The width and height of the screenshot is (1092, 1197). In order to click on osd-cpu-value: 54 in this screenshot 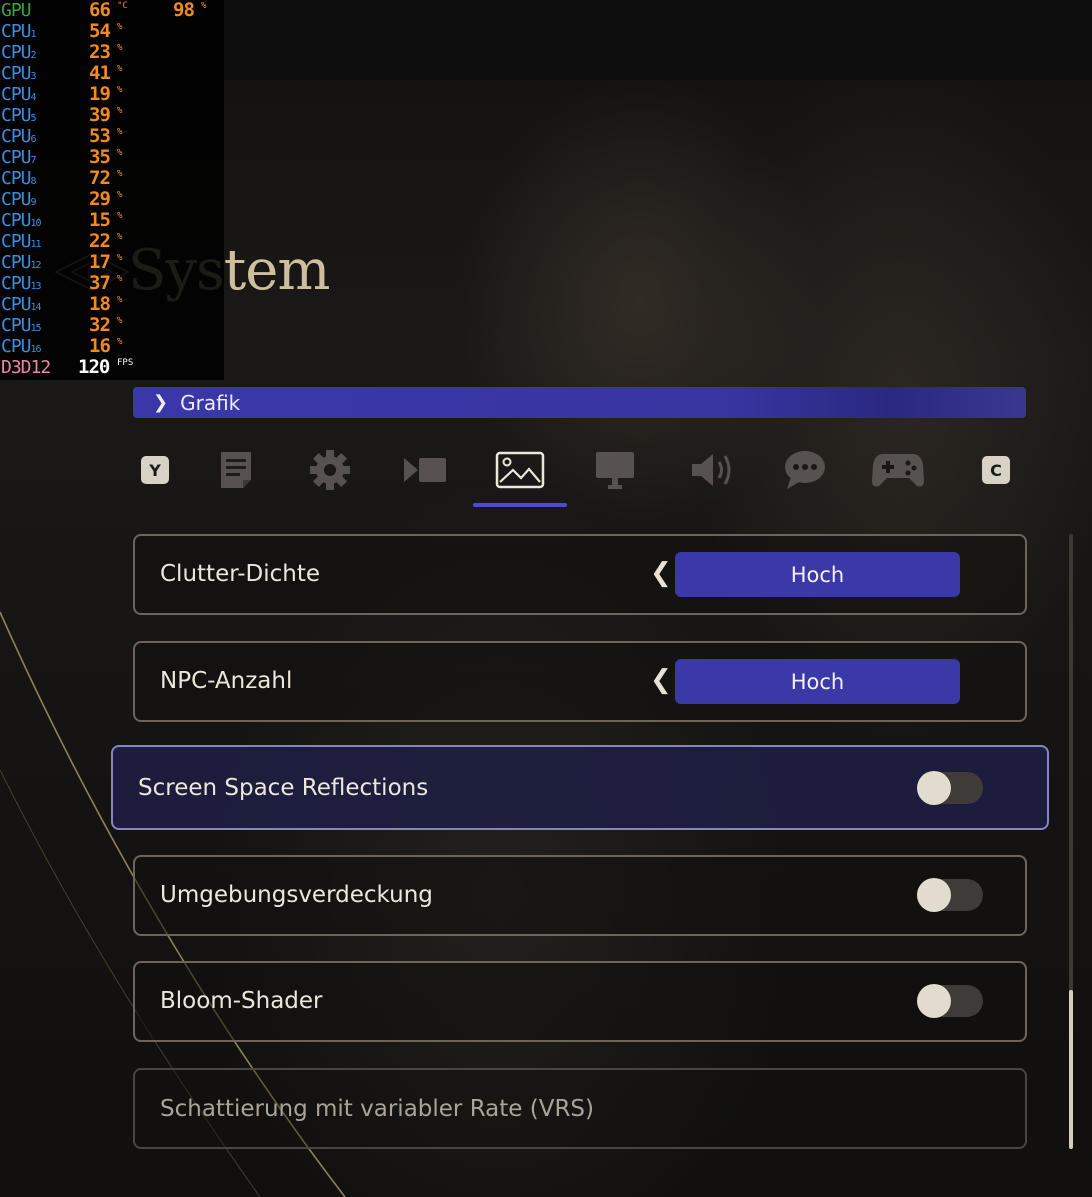, I will do `click(100, 31)`.